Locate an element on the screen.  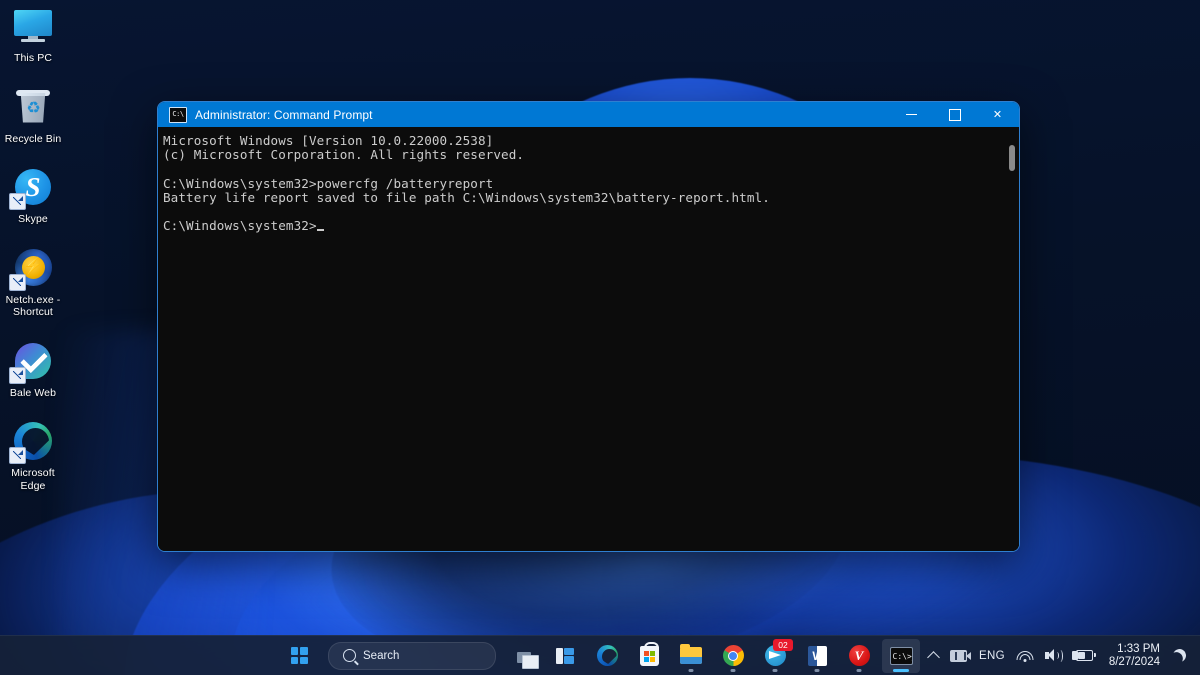
start-button is located at coordinates (299, 656).